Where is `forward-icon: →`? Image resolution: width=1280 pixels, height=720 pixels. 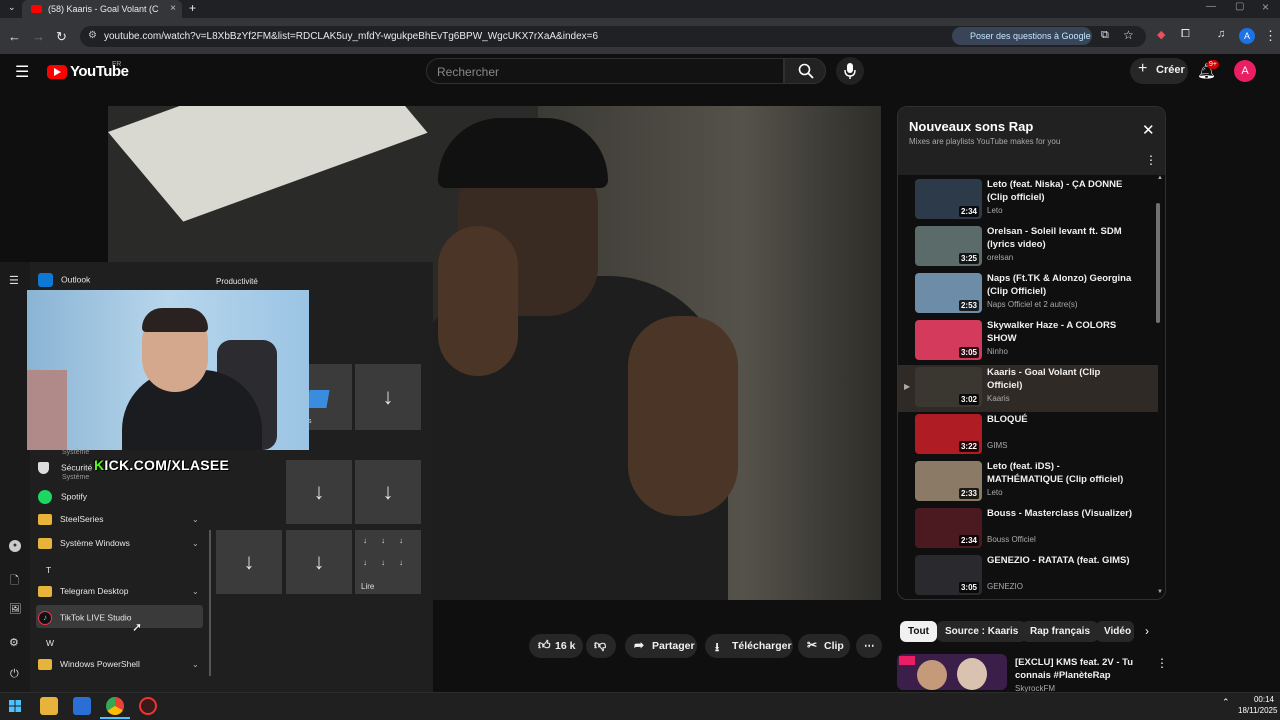
forward-icon: → is located at coordinates (38, 36).